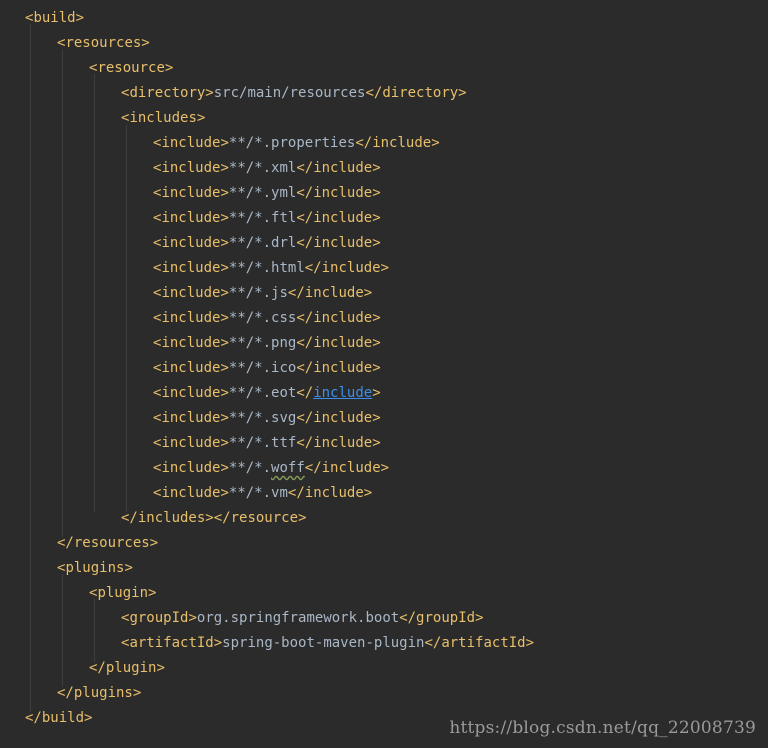 The width and height of the screenshot is (768, 748). Describe the element at coordinates (95, 568) in the screenshot. I see `tag-name: plugins` at that location.